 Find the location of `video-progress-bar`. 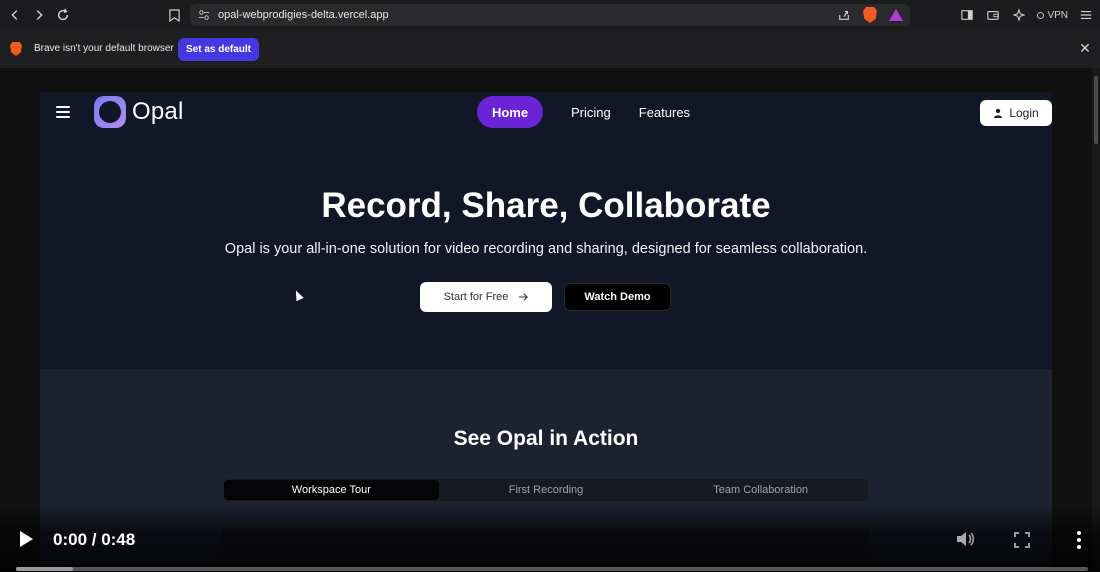

video-progress-bar is located at coordinates (552, 569).